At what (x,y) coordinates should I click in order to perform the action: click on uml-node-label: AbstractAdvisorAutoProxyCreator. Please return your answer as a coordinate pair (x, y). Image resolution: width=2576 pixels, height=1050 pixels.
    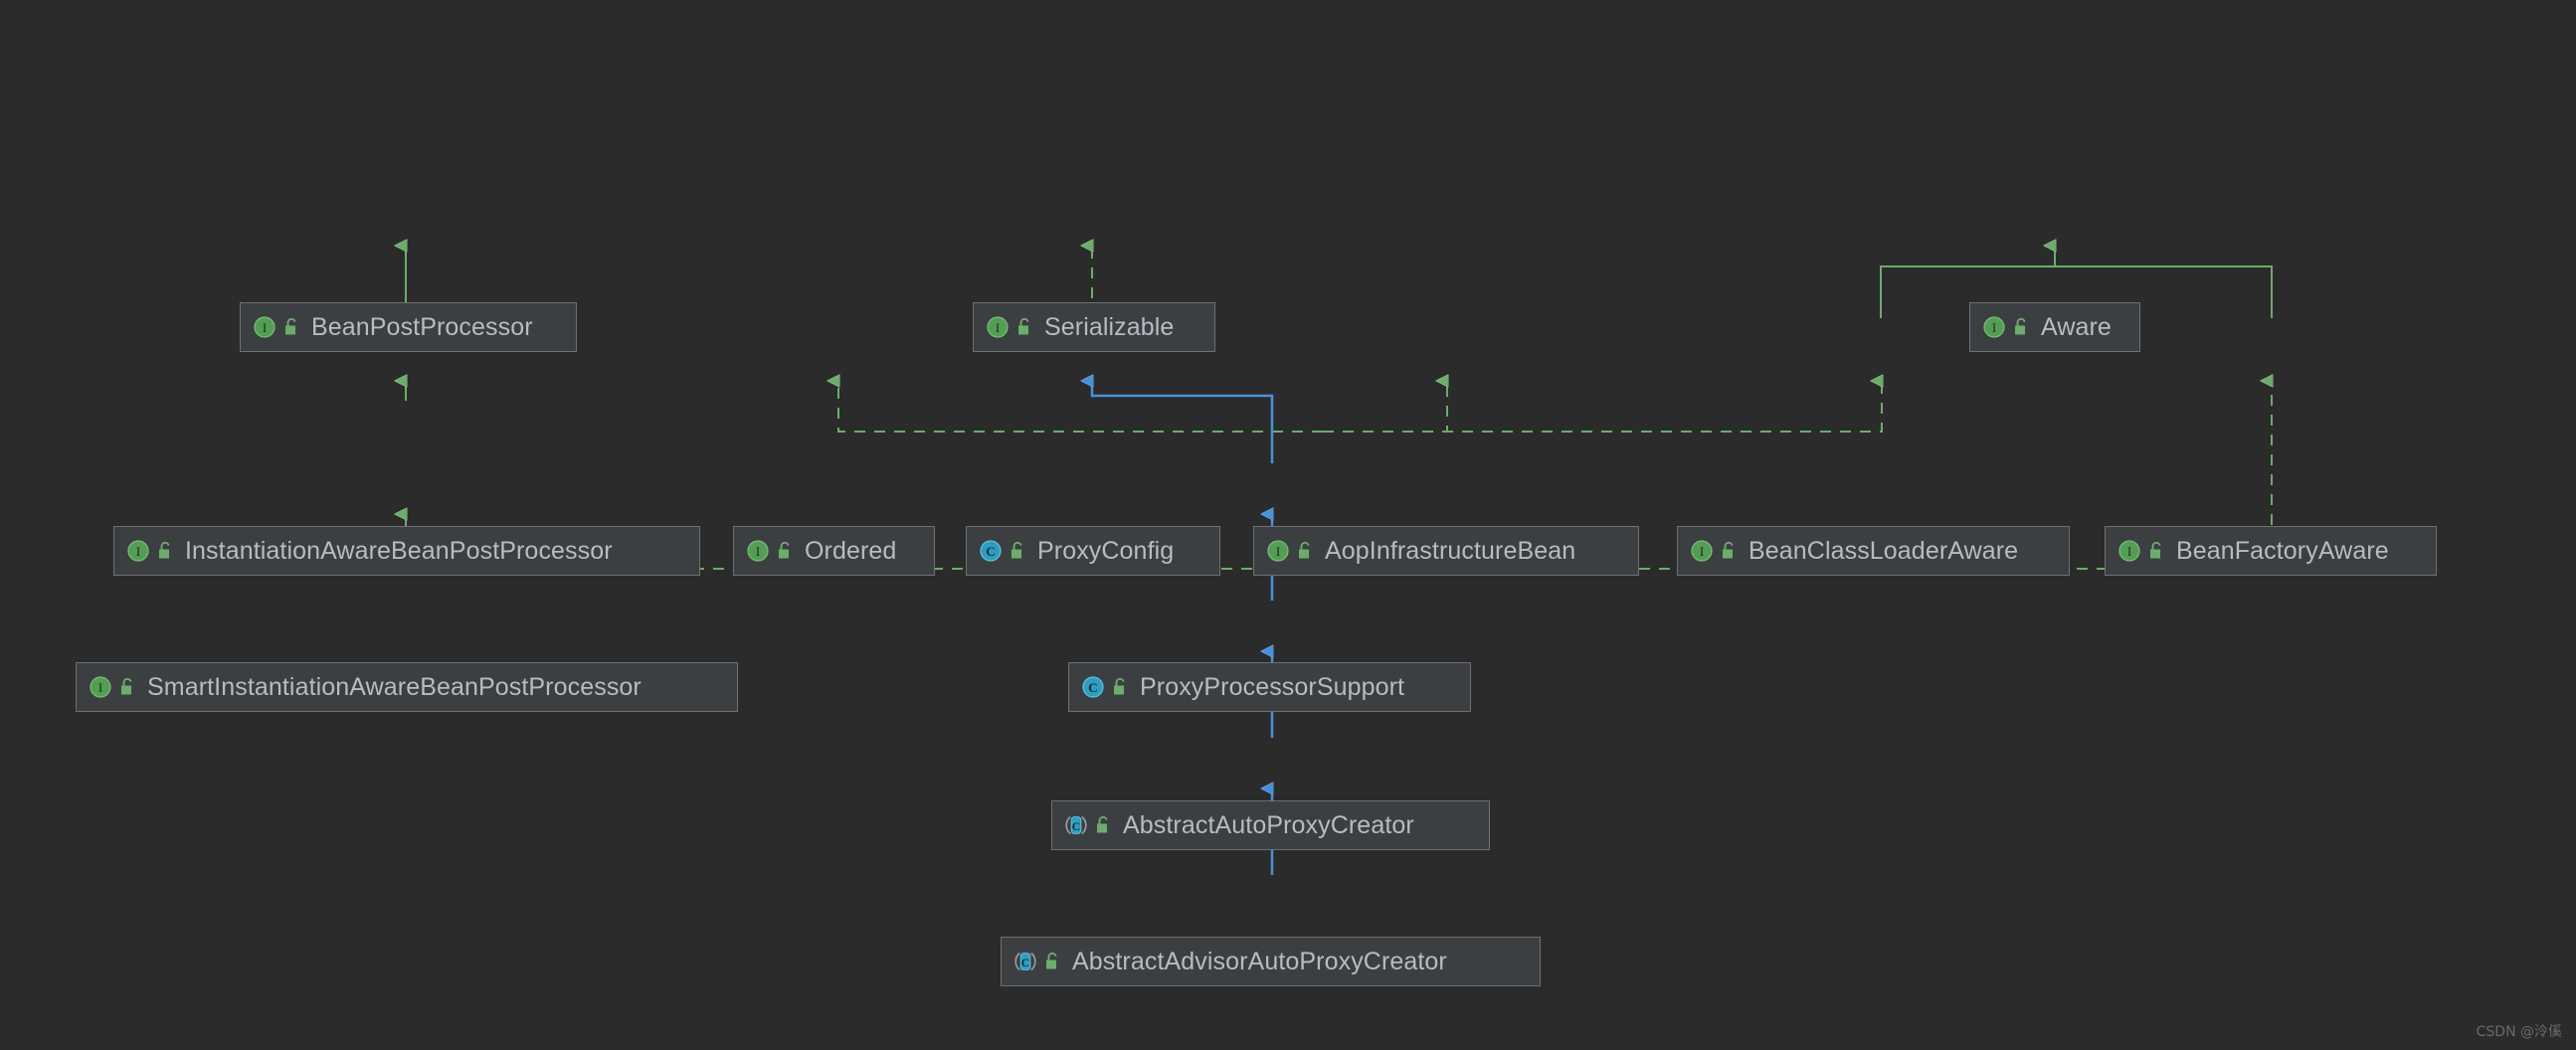
    Looking at the image, I should click on (1259, 961).